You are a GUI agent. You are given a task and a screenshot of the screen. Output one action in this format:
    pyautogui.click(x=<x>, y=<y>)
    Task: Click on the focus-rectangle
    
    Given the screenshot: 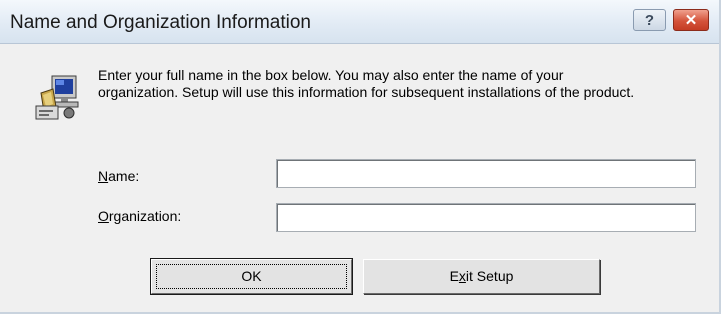 What is the action you would take?
    pyautogui.click(x=251, y=276)
    